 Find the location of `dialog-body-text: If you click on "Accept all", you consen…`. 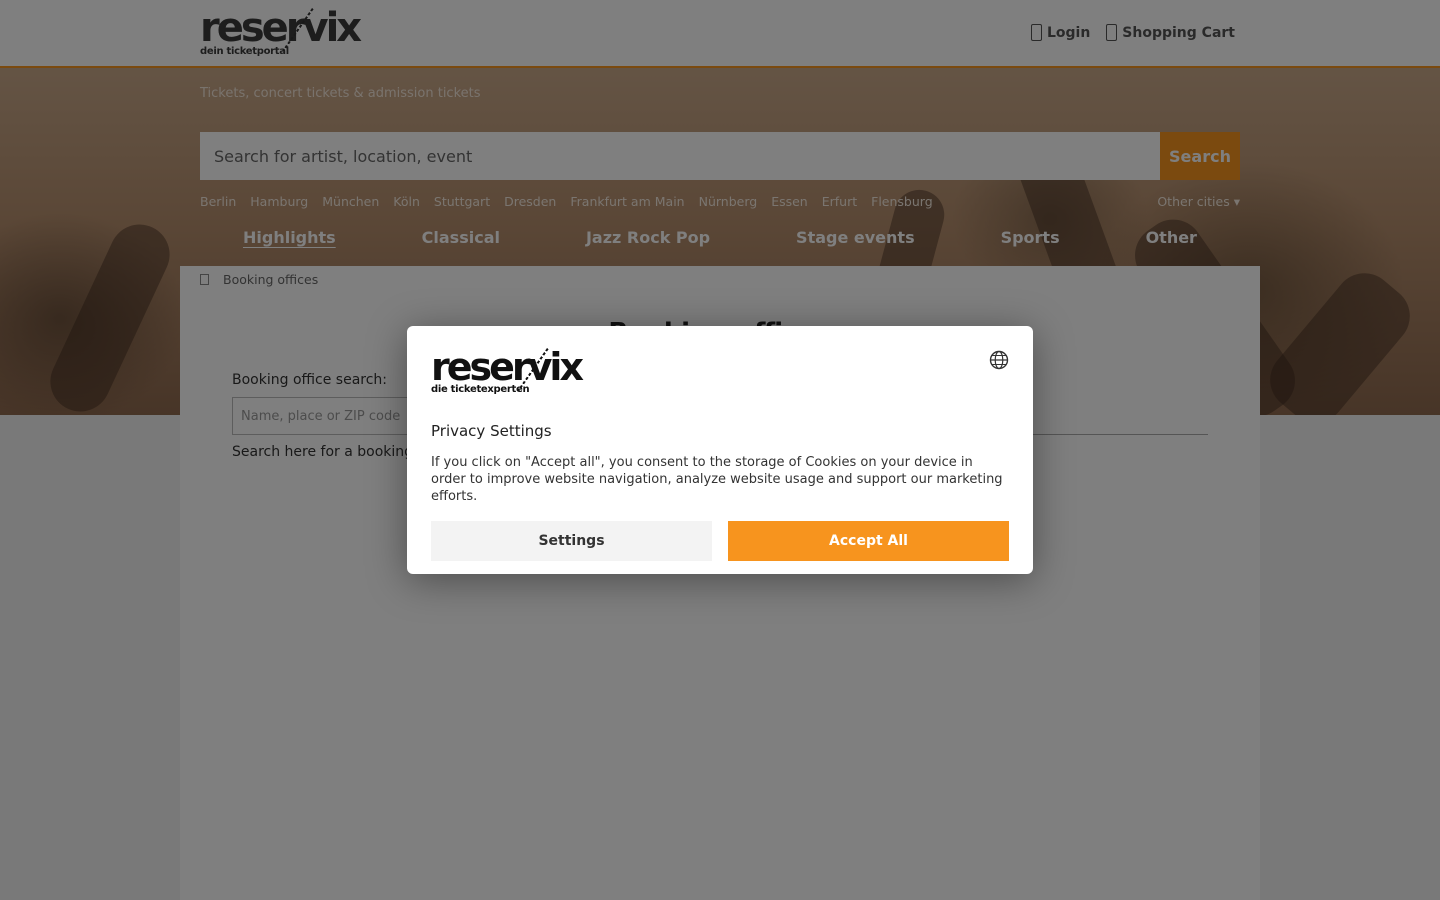

dialog-body-text: If you click on "Accept all", you consen… is located at coordinates (717, 479).